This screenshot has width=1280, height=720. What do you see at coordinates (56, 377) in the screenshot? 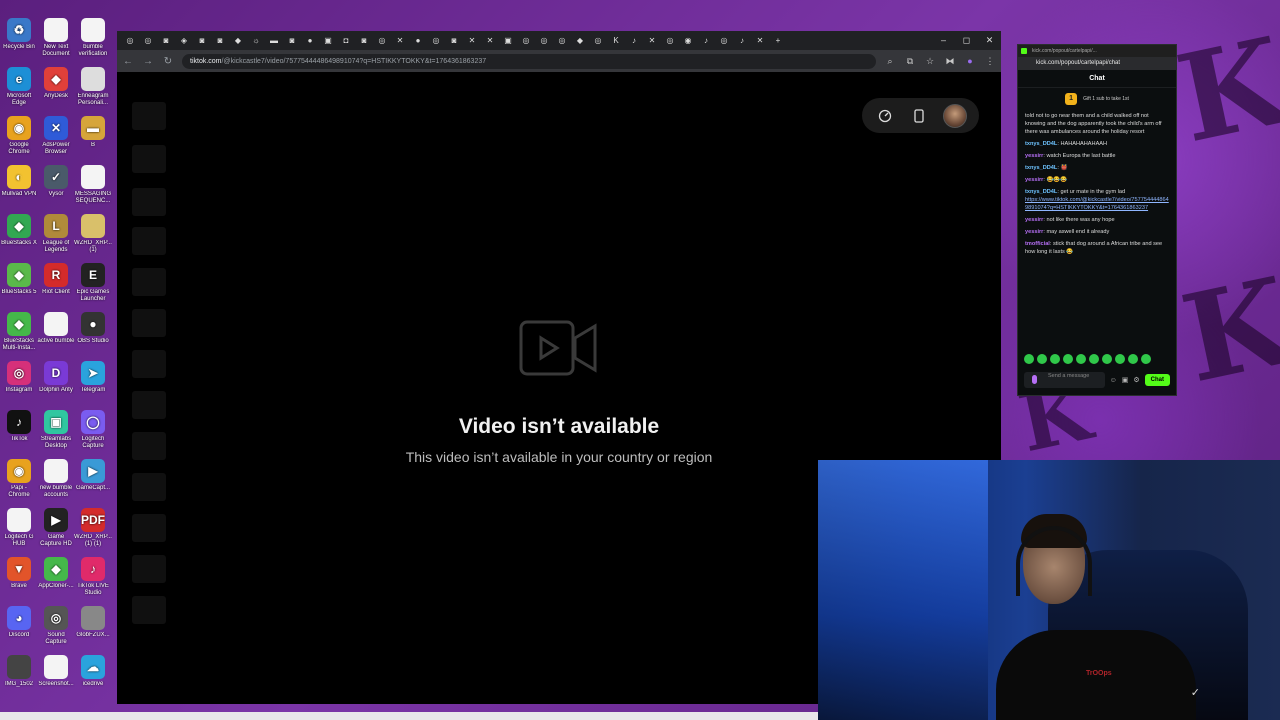
I see `desktop-icon: D Dolphin Anty` at bounding box center [56, 377].